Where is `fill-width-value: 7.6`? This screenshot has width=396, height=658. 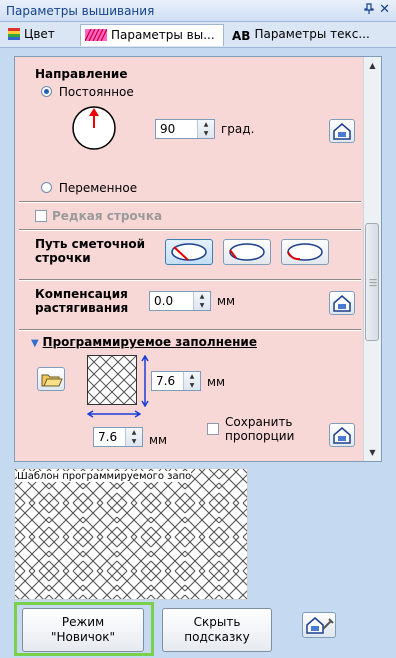 fill-width-value: 7.6 is located at coordinates (108, 437).